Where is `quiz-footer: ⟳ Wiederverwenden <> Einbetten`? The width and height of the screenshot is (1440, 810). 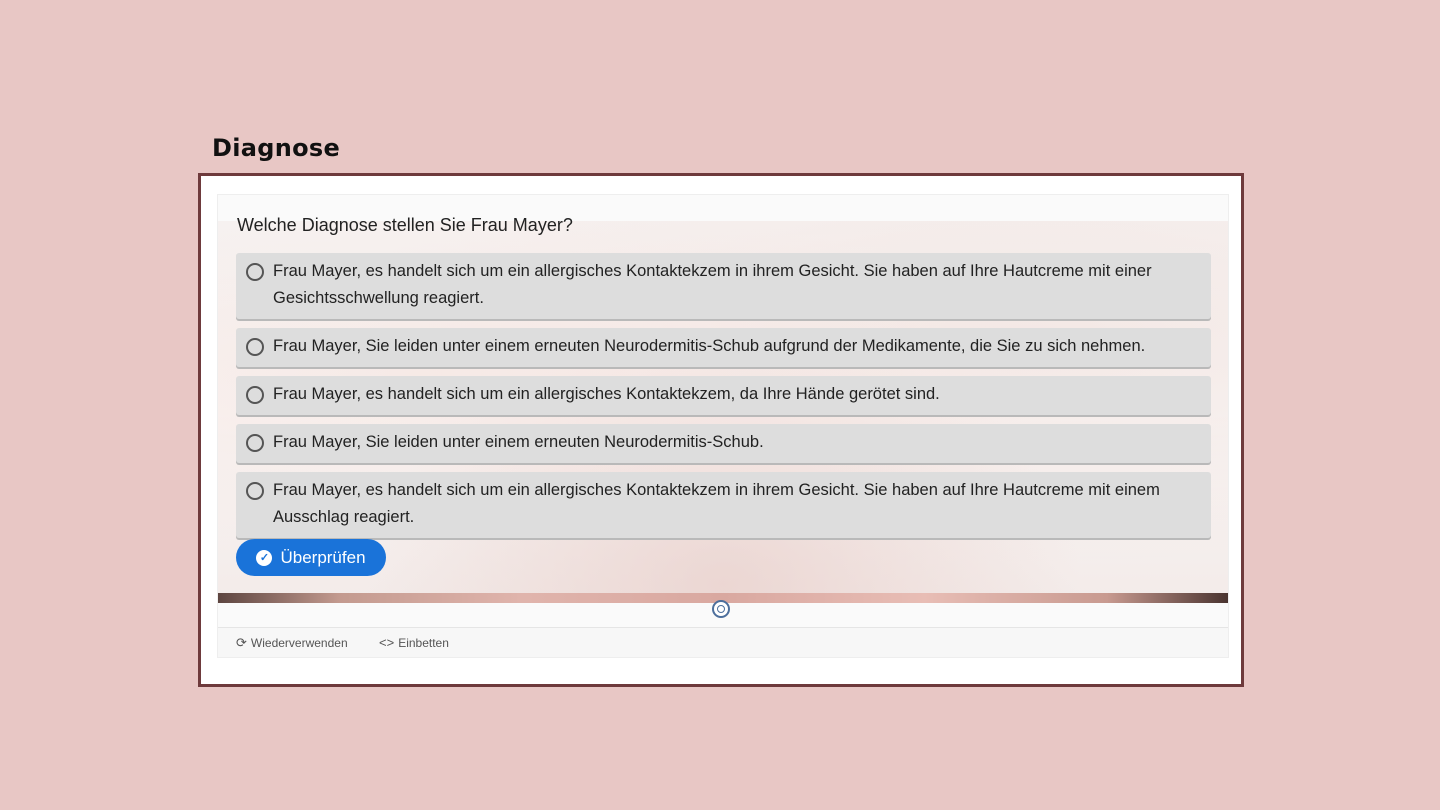
quiz-footer: ⟳ Wiederverwenden <> Einbetten is located at coordinates (723, 642).